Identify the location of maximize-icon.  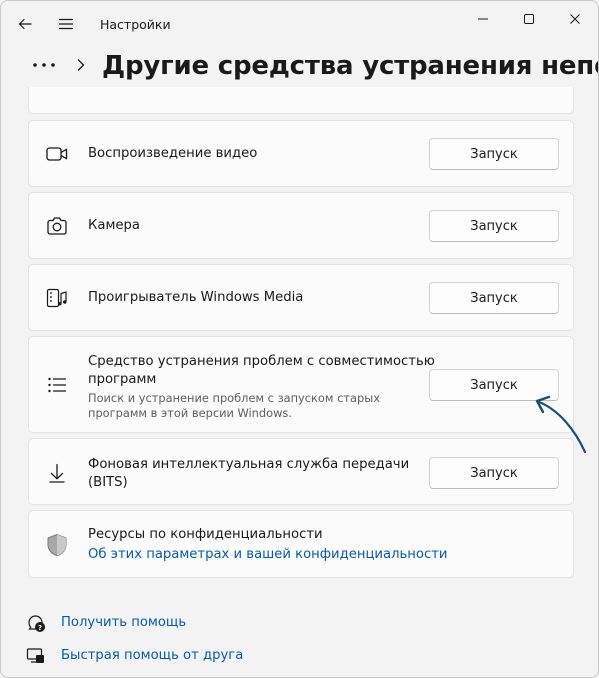
(529, 19).